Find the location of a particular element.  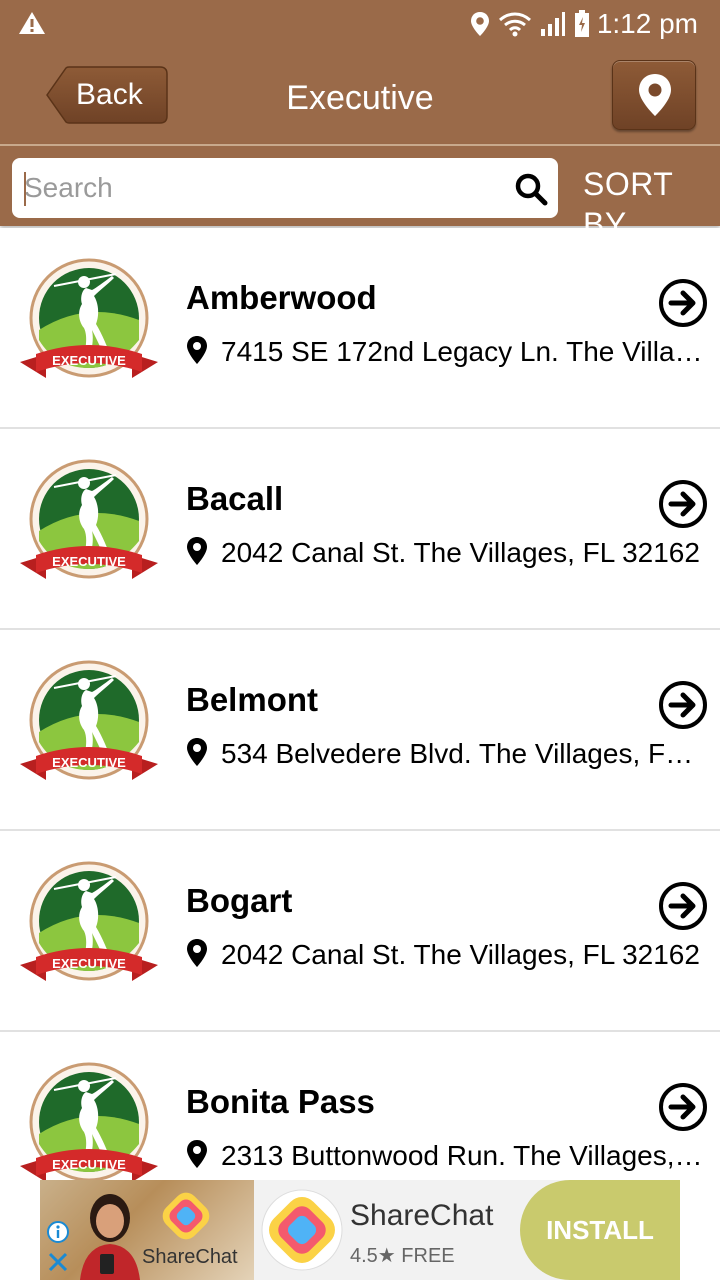

map-button is located at coordinates (654, 95).